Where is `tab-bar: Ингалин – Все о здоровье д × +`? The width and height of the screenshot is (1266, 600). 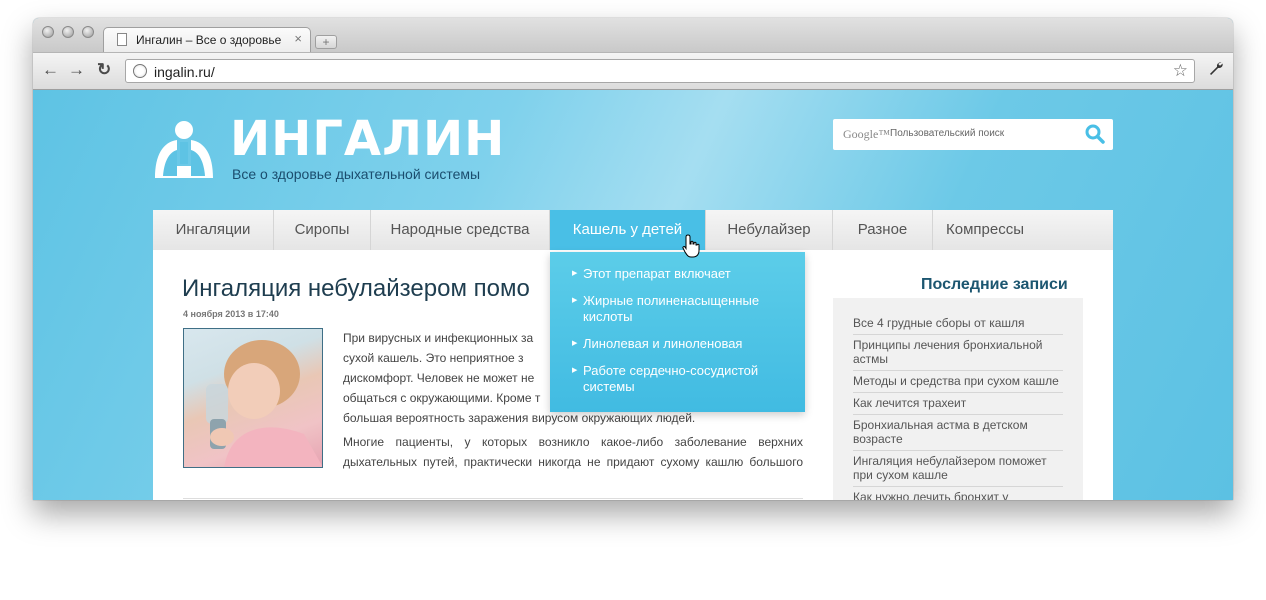
tab-bar: Ингалин – Все о здоровье д × + is located at coordinates (633, 35).